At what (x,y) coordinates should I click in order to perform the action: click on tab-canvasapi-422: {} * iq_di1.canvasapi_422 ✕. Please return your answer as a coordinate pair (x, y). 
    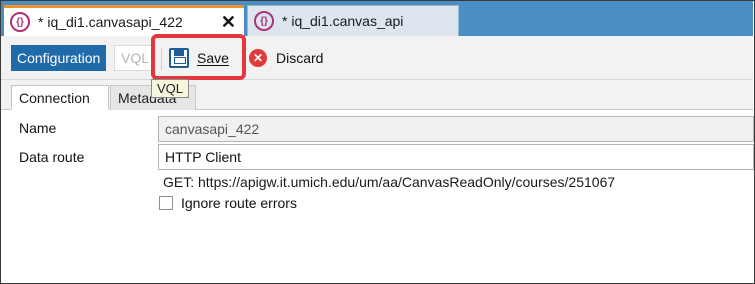
    Looking at the image, I should click on (124, 20).